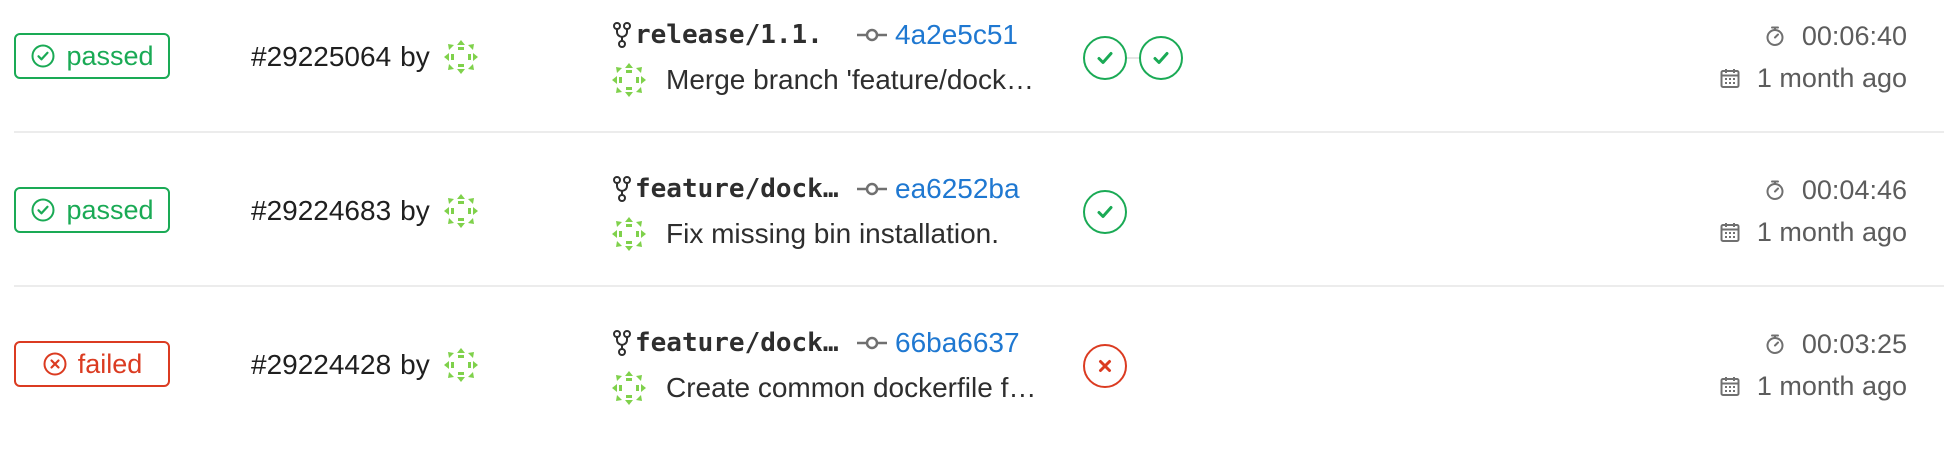  I want to click on pipeline-timing: 00:03:25 1 month ago, so click(1787, 365).